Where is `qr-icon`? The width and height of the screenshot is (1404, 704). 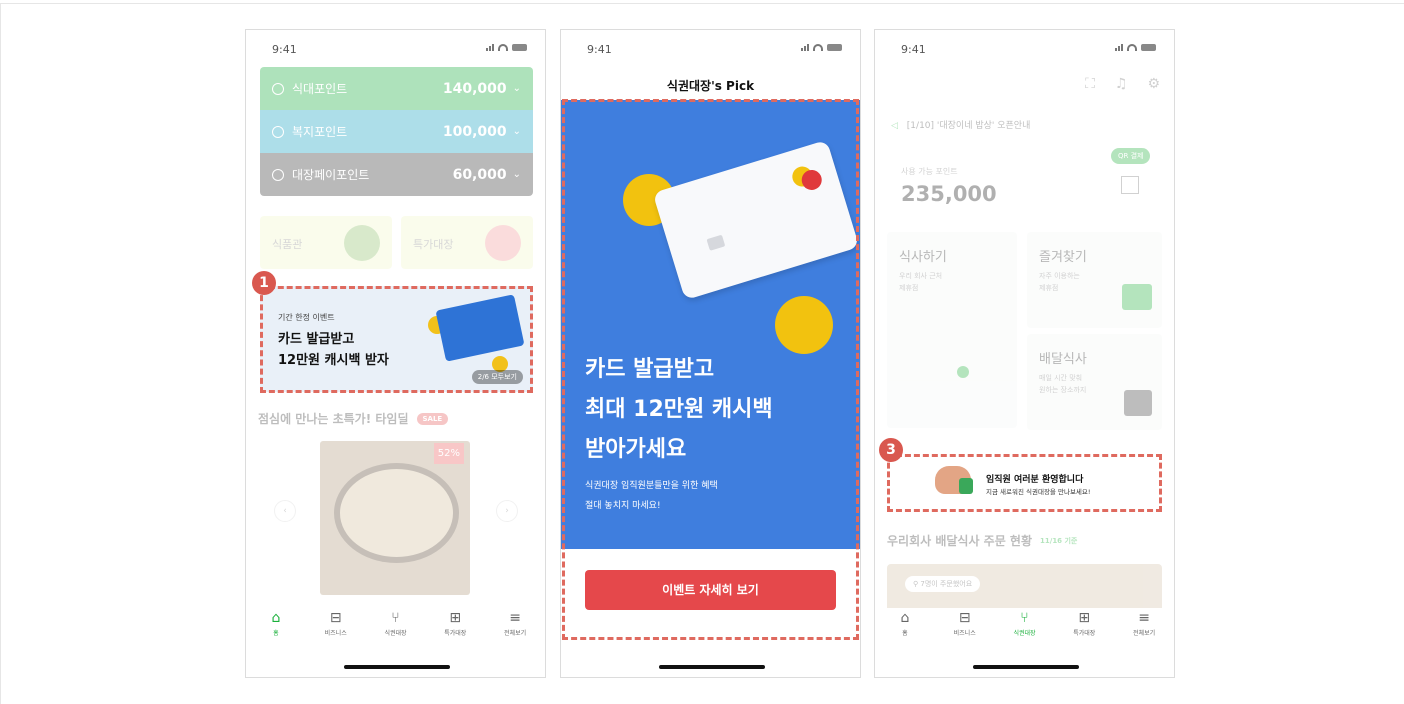 qr-icon is located at coordinates (1130, 185).